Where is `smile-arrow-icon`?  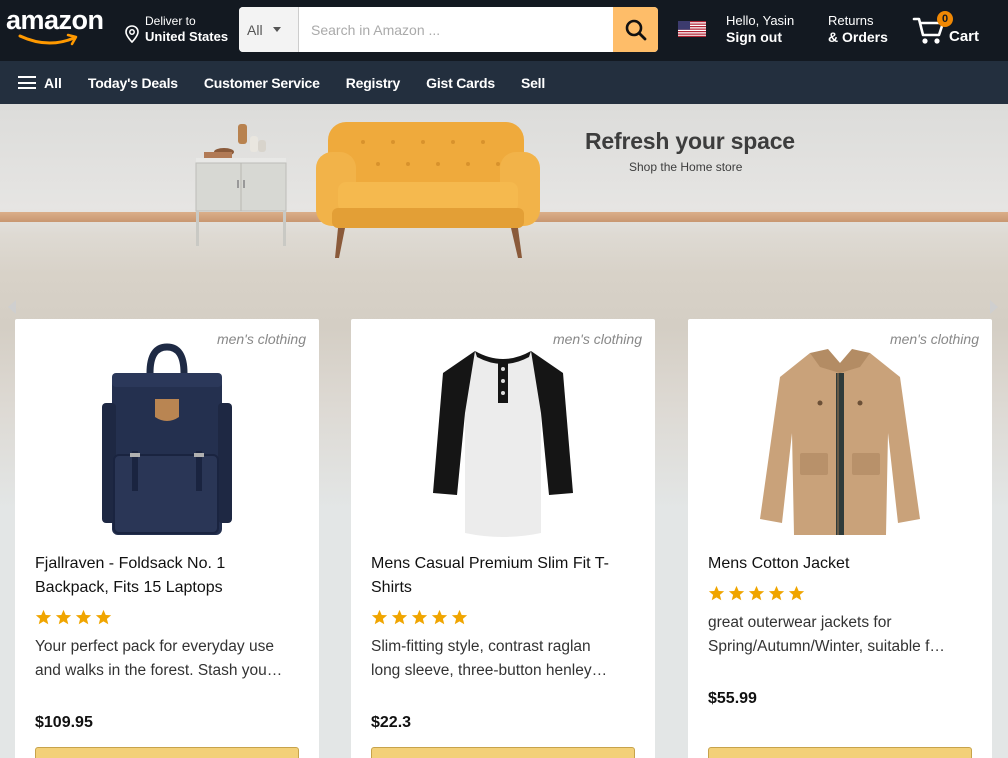
smile-arrow-icon is located at coordinates (48, 39).